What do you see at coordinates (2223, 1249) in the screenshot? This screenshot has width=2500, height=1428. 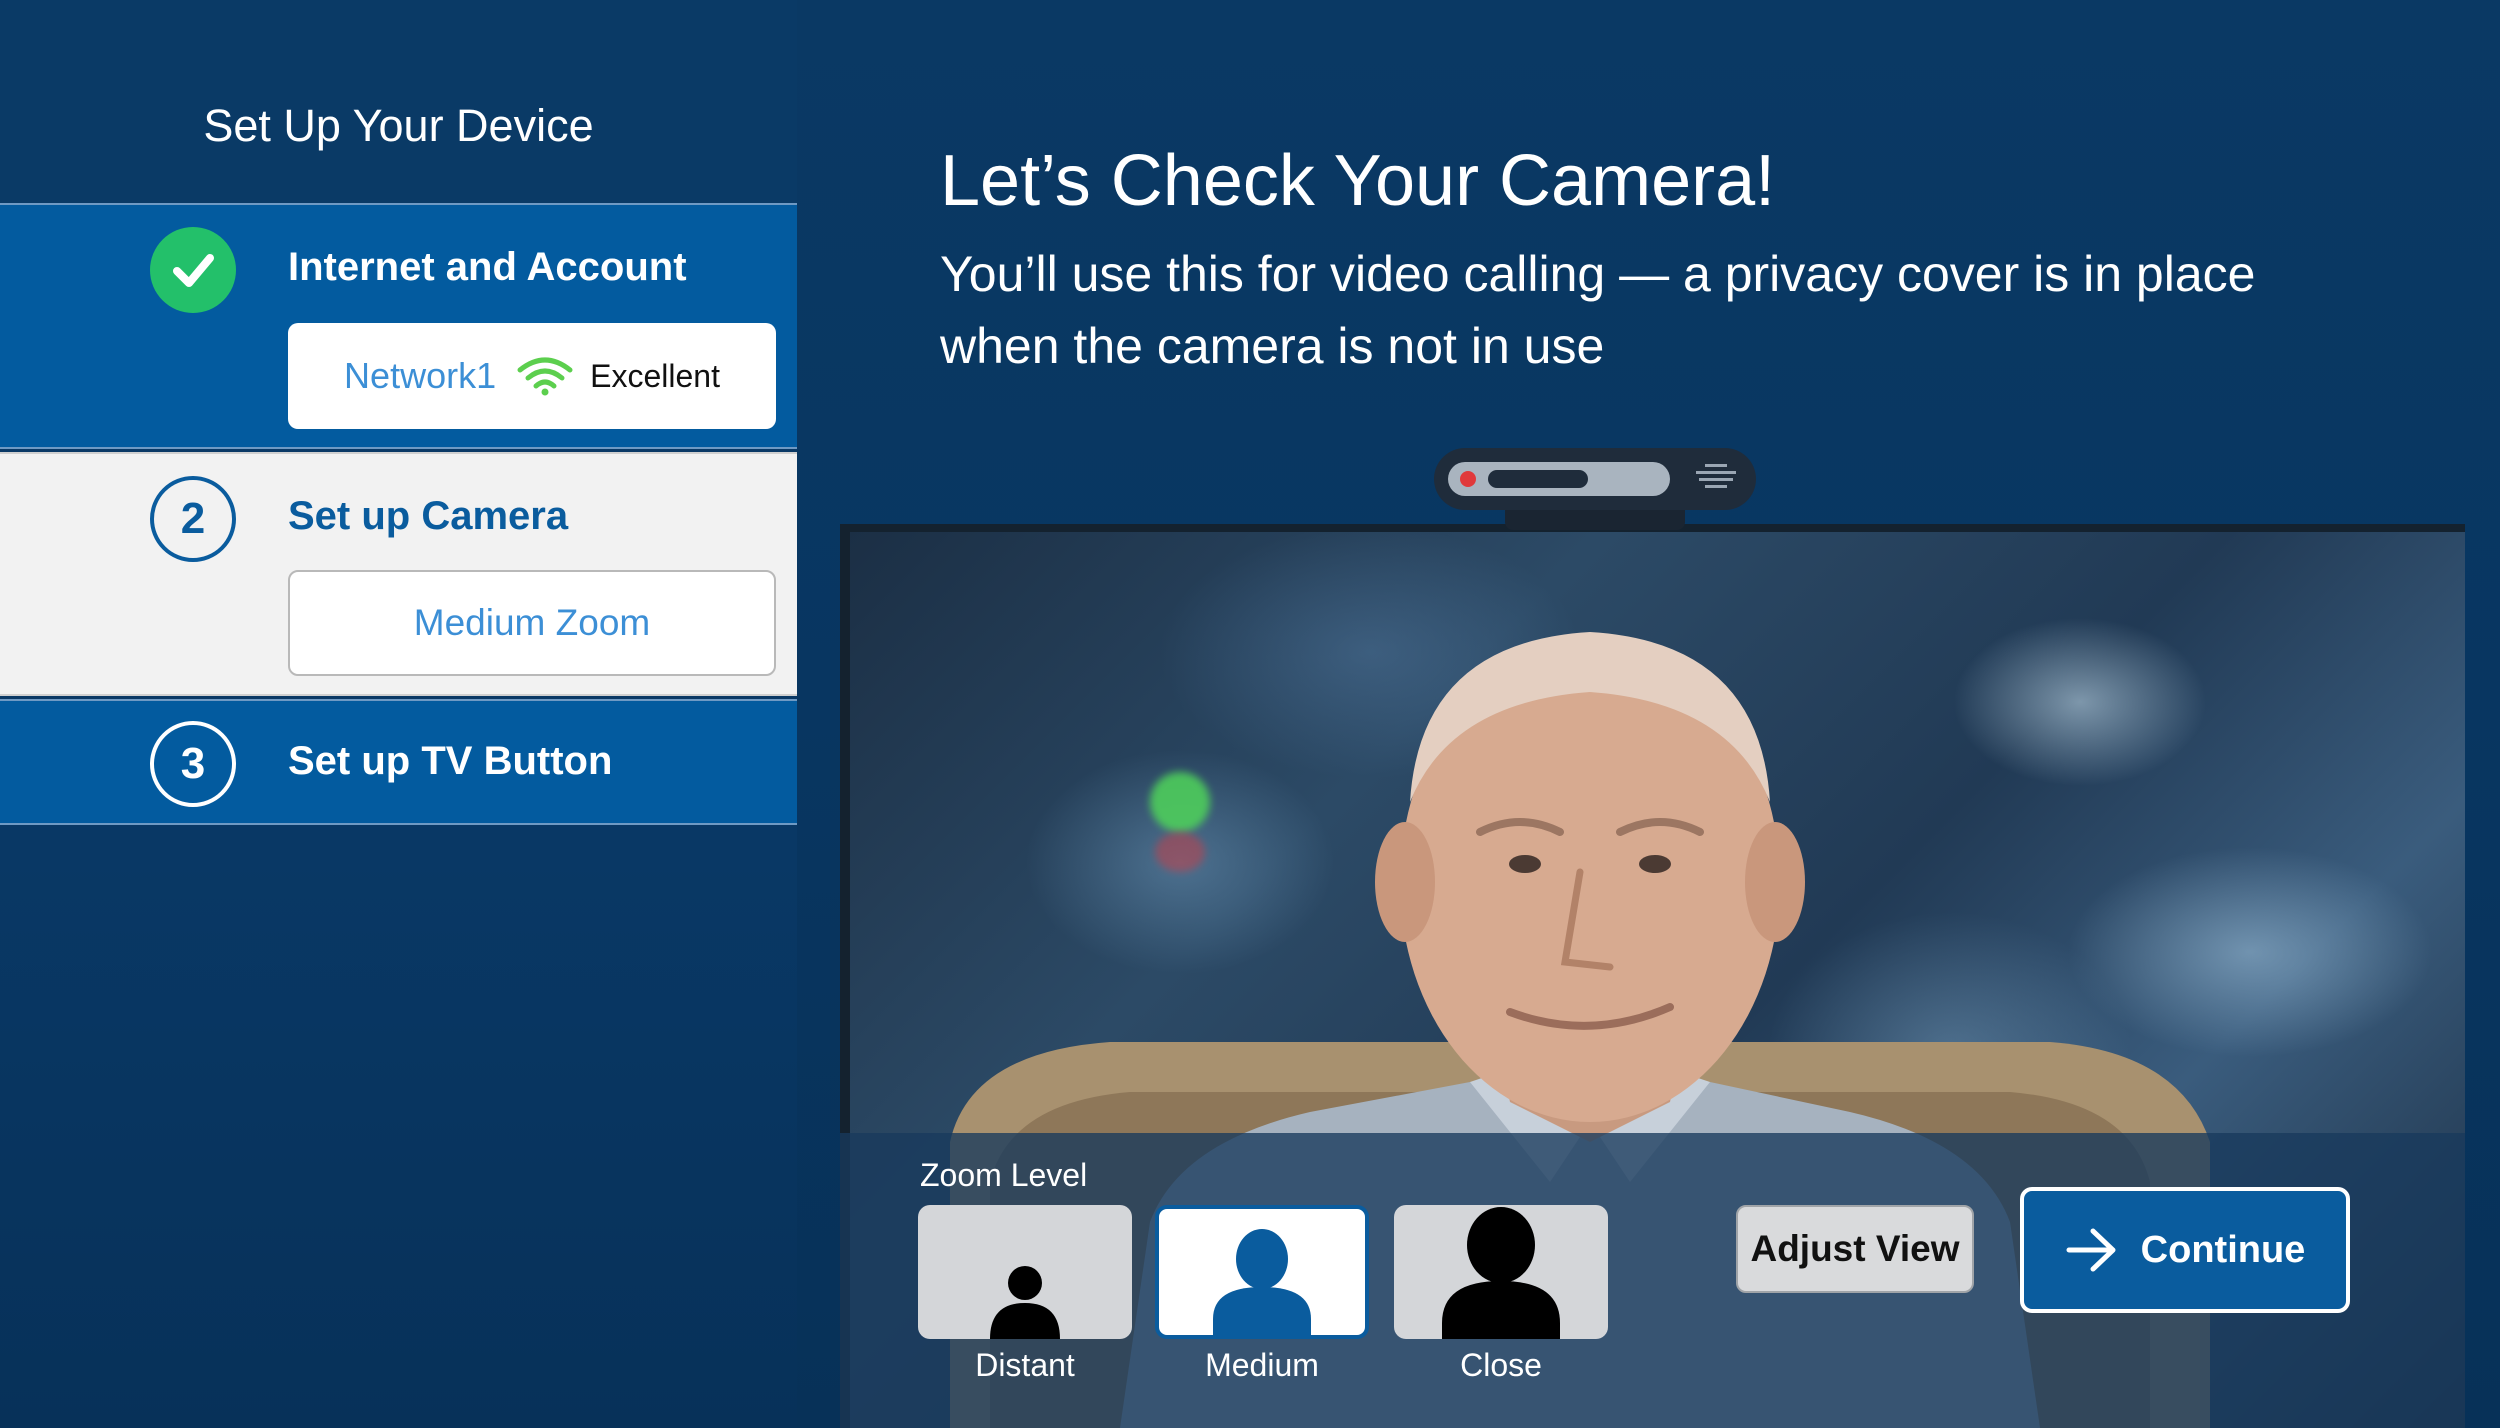 I see `continue-label: Continue` at bounding box center [2223, 1249].